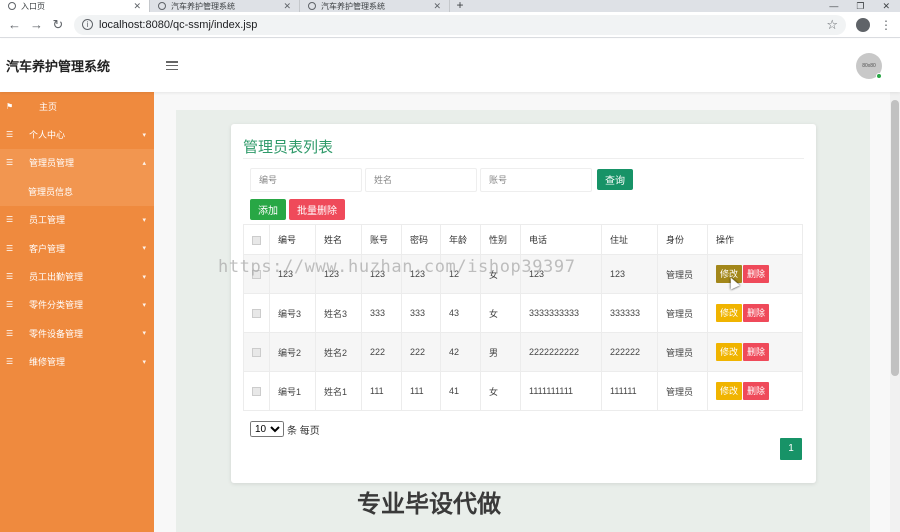 This screenshot has width=900, height=532. Describe the element at coordinates (77, 248) in the screenshot. I see `sidebar-item-customer-management: ☰ 客户管理 ▾` at that location.